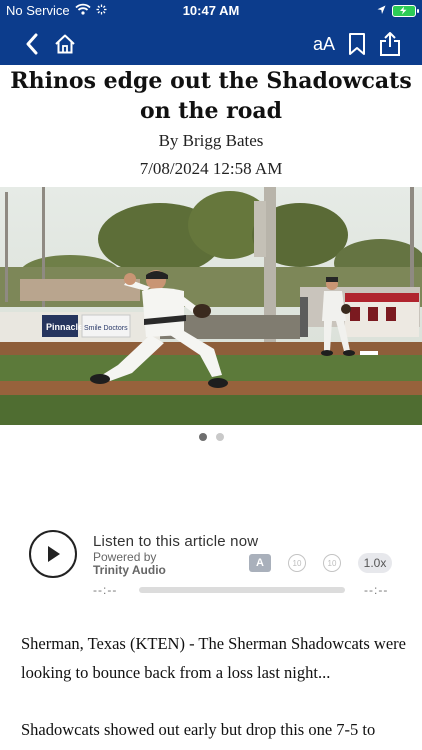 The image size is (422, 750). I want to click on article-byline: By Brigg Bates, so click(211, 140).